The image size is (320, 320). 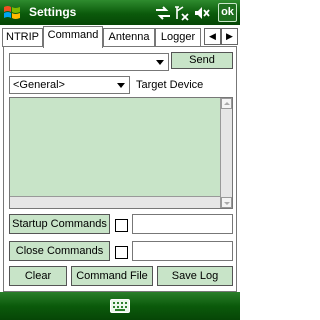 What do you see at coordinates (202, 60) in the screenshot?
I see `send-button: Send` at bounding box center [202, 60].